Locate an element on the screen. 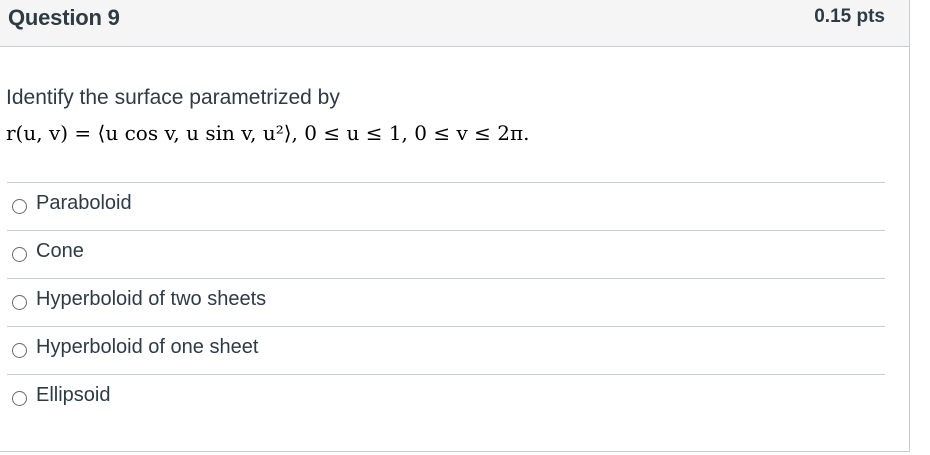 The width and height of the screenshot is (930, 455). answer-label: Hyperboloid of one sheet is located at coordinates (147, 347).